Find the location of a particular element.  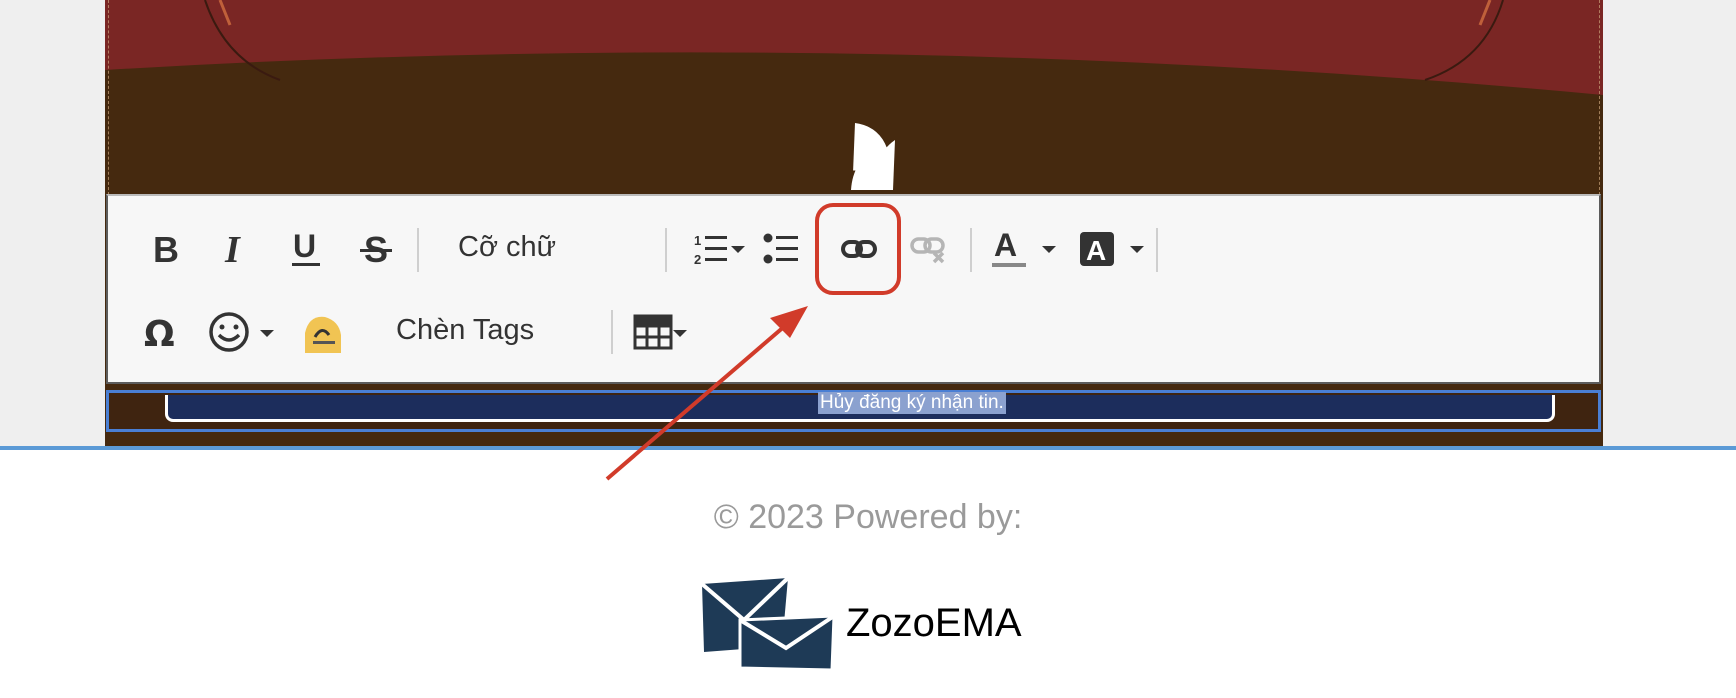

svg-text: B is located at coordinates (166, 249).